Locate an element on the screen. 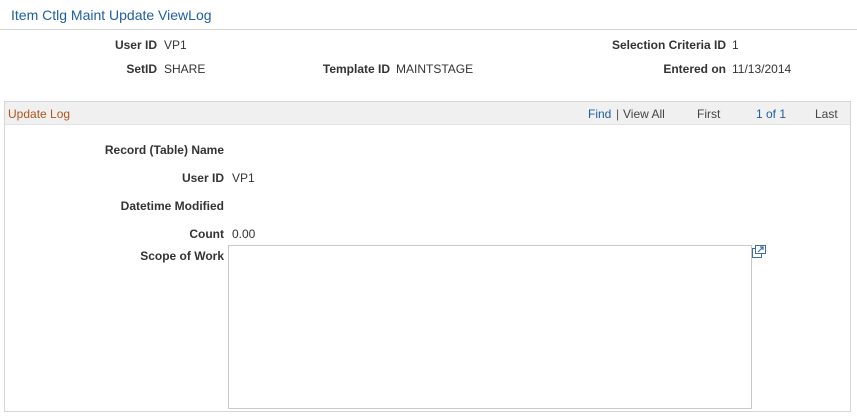  view-all-link: View All is located at coordinates (644, 114).